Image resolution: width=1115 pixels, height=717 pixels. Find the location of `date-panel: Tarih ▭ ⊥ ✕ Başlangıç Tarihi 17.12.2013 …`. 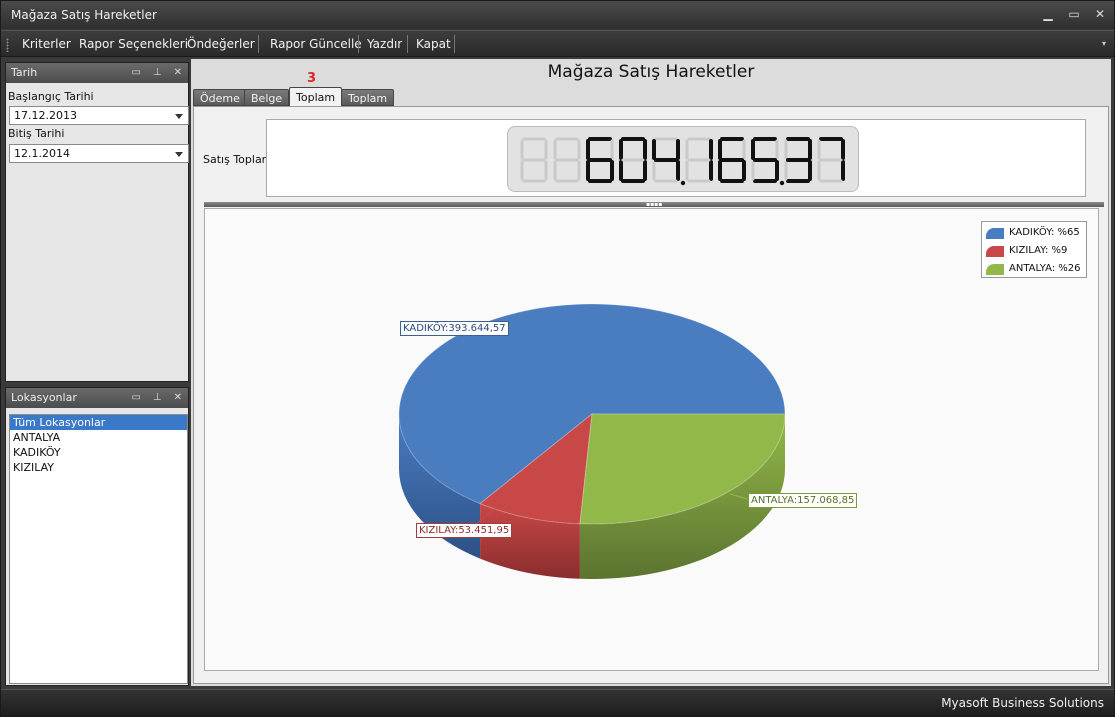

date-panel: Tarih ▭ ⊥ ✕ Başlangıç Tarihi 17.12.2013 … is located at coordinates (97, 222).